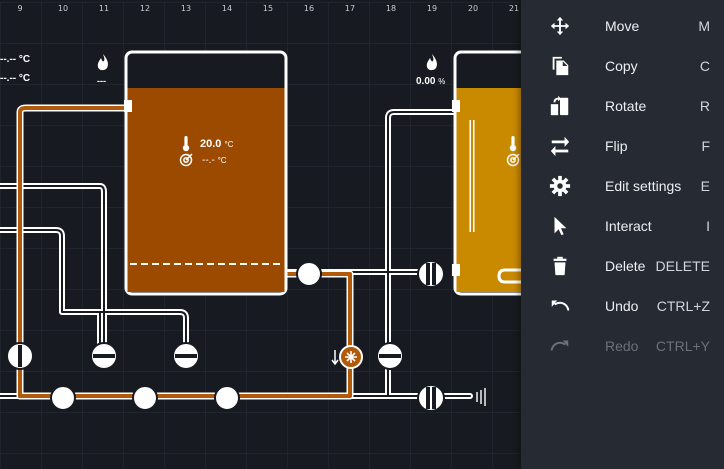  What do you see at coordinates (560, 226) in the screenshot?
I see `cursor-icon` at bounding box center [560, 226].